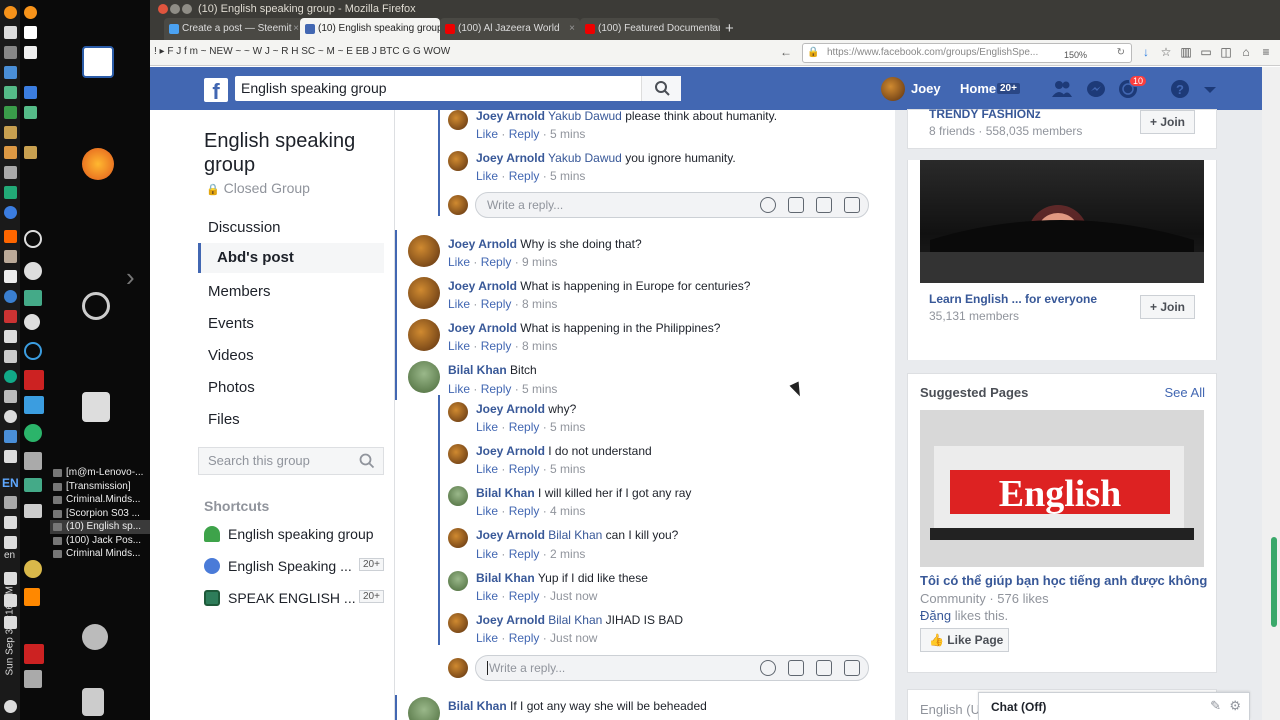 The width and height of the screenshot is (1280, 720). Describe the element at coordinates (1075, 55) in the screenshot. I see `zoom-level: 150%` at that location.